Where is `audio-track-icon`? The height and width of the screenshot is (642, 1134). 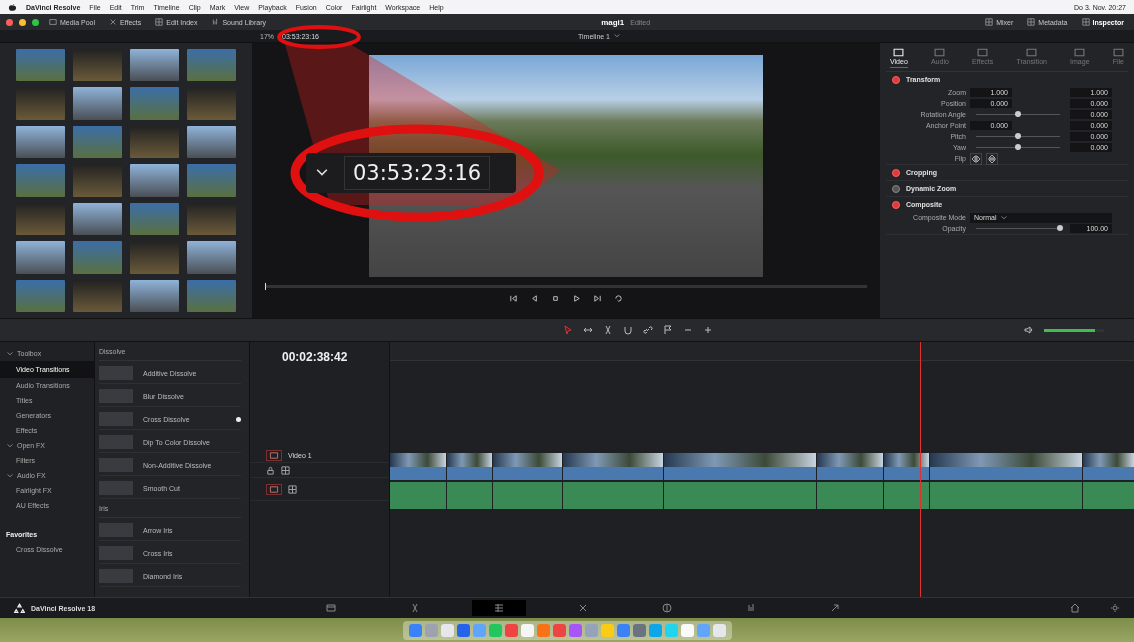
audio-track-icon is located at coordinates (292, 489).